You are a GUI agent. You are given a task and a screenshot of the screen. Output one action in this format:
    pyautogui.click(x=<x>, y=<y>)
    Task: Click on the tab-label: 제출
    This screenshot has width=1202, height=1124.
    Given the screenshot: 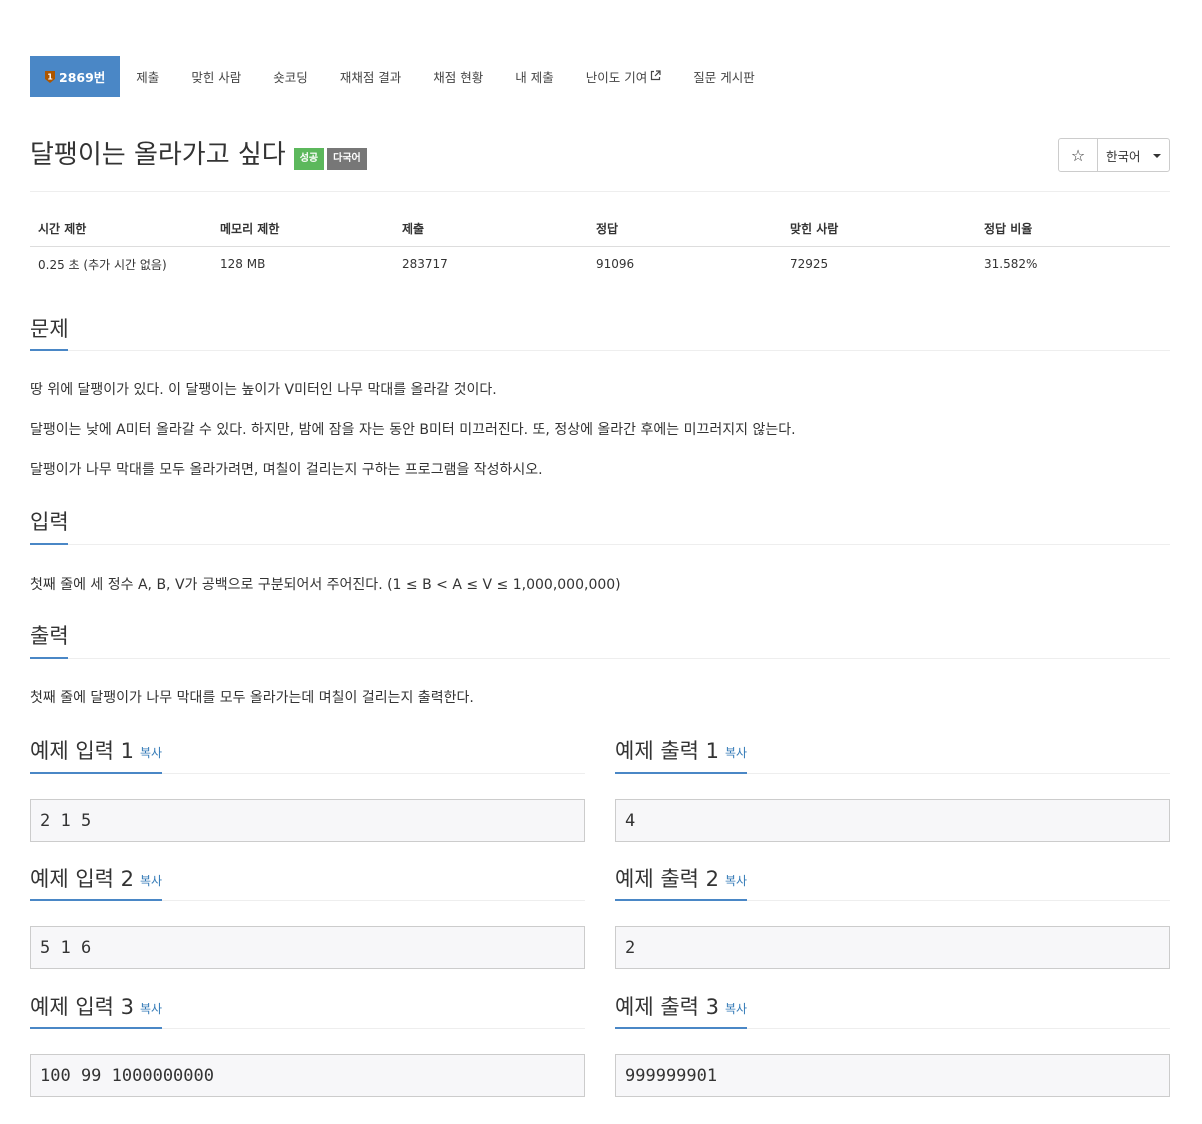 What is the action you would take?
    pyautogui.click(x=148, y=77)
    